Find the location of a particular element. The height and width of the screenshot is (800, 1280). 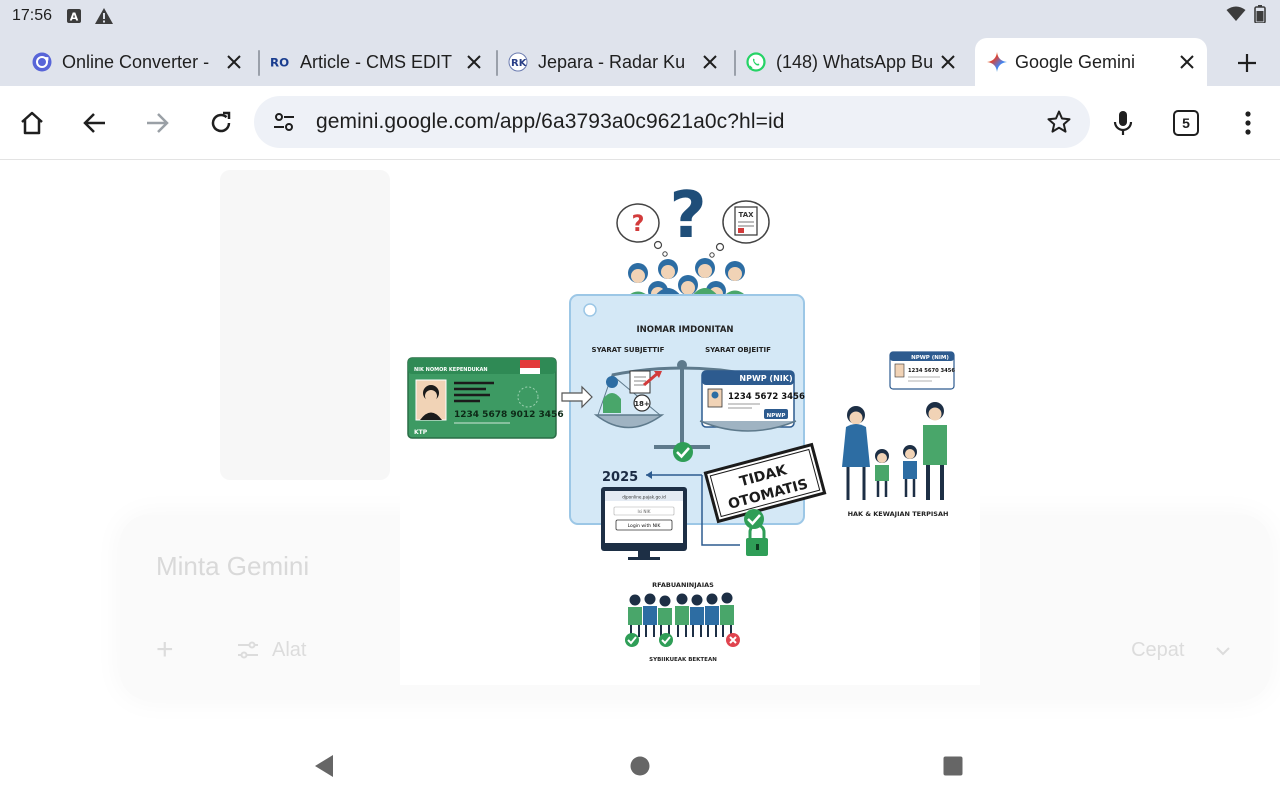

svg-text: RO is located at coordinates (279, 63).